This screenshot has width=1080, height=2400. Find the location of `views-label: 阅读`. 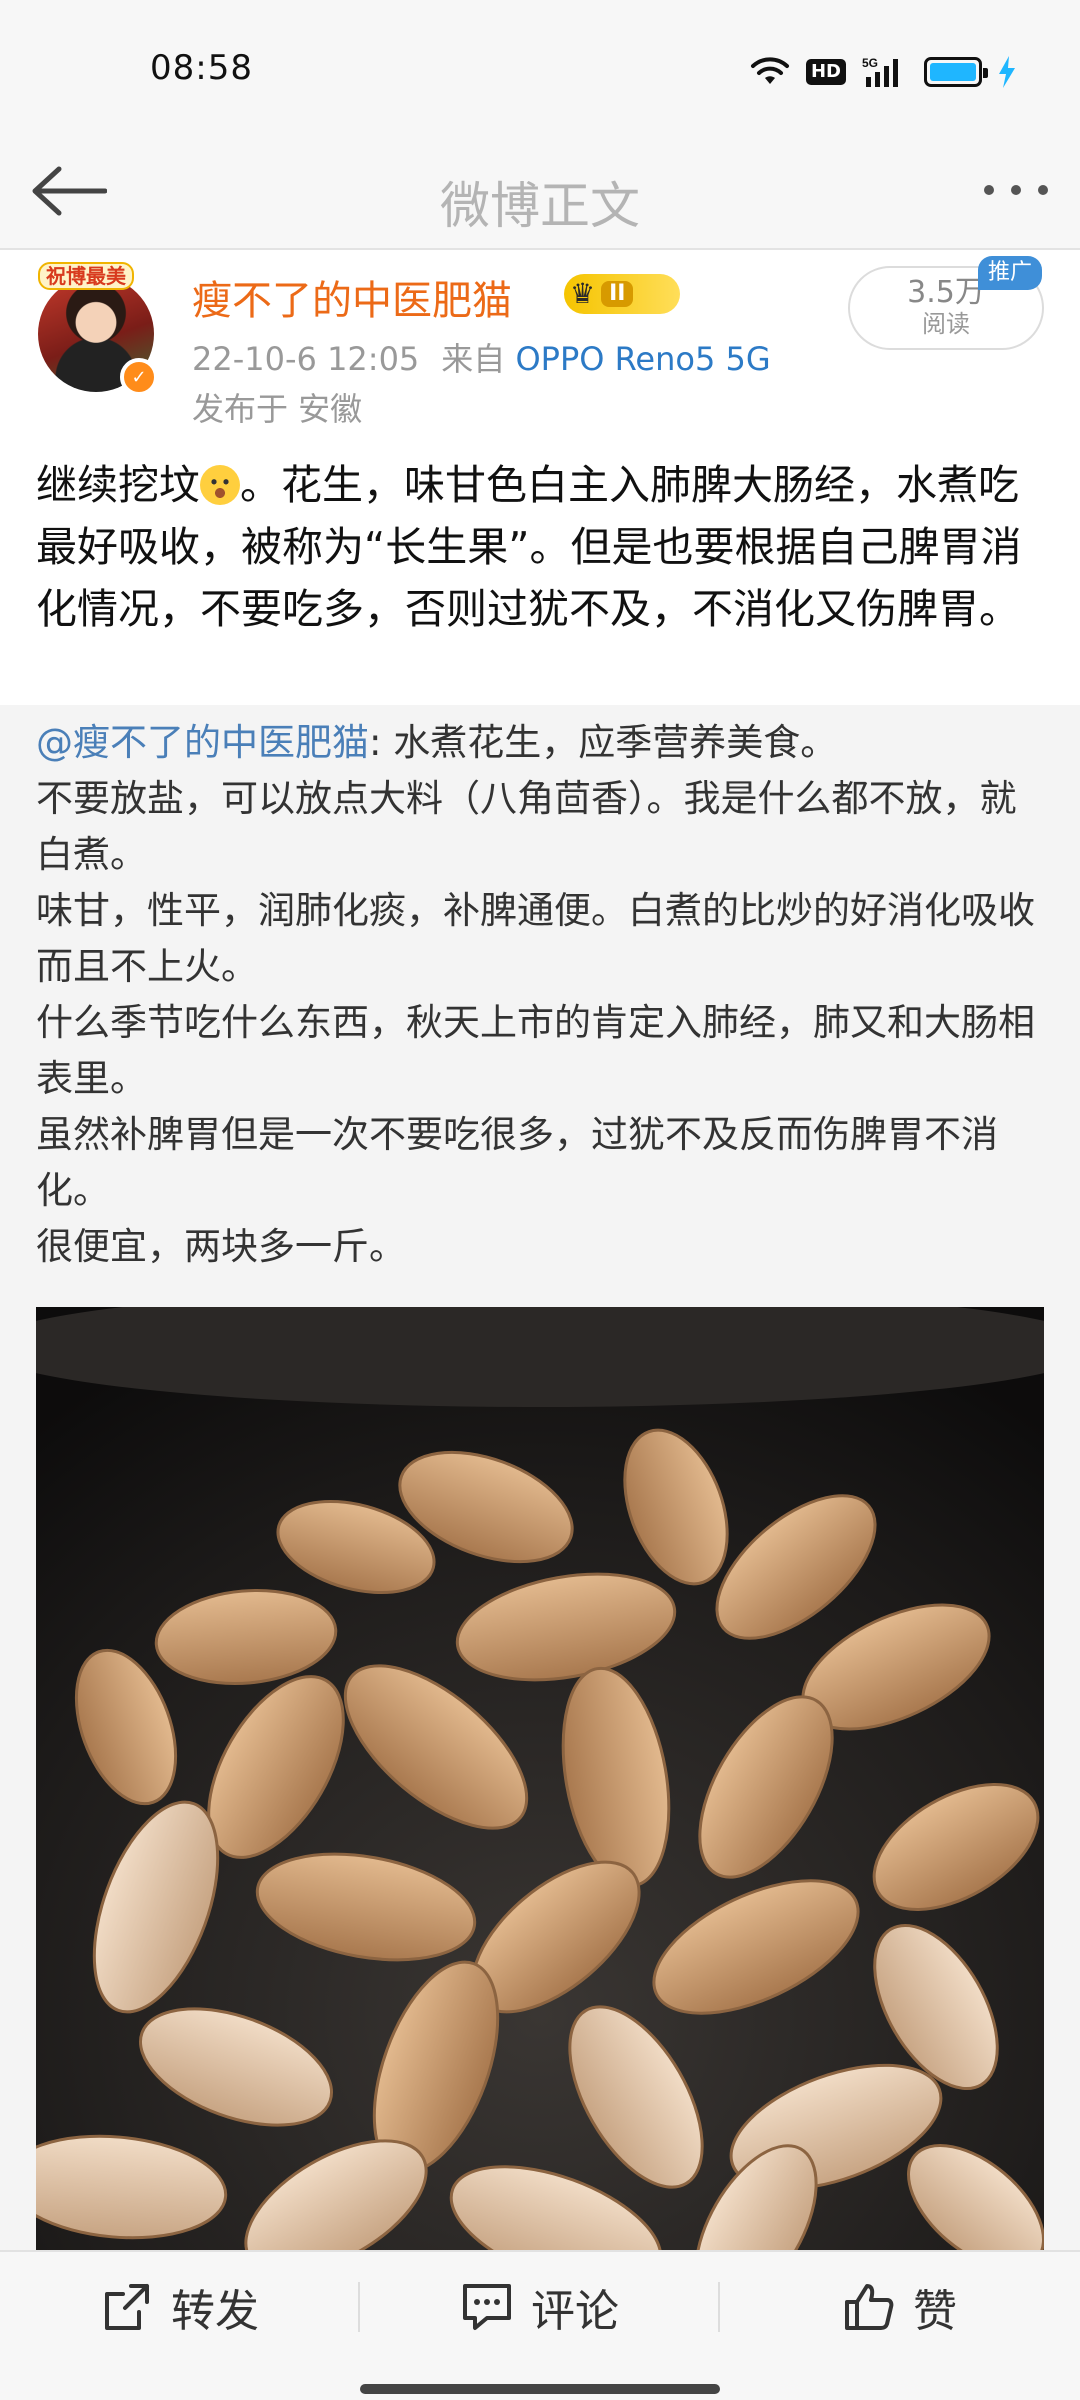

views-label: 阅读 is located at coordinates (946, 324).